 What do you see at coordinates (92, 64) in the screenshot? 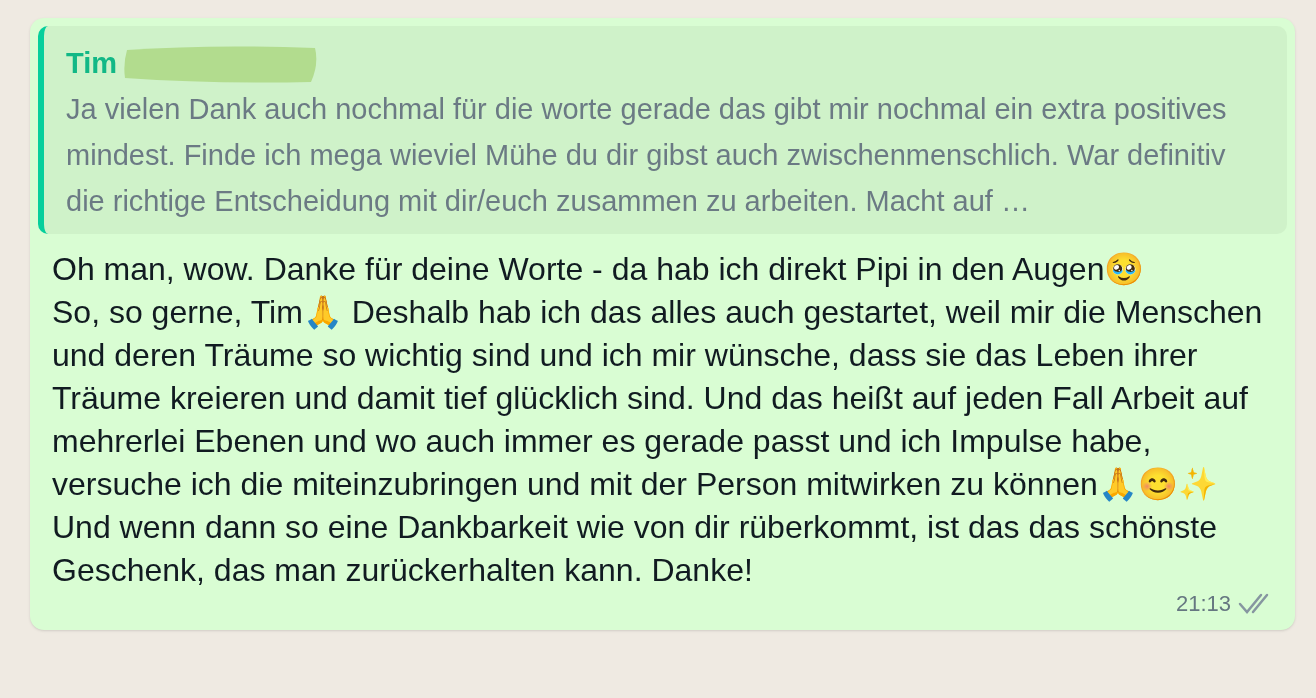
I see `quoted-sender: Tim` at bounding box center [92, 64].